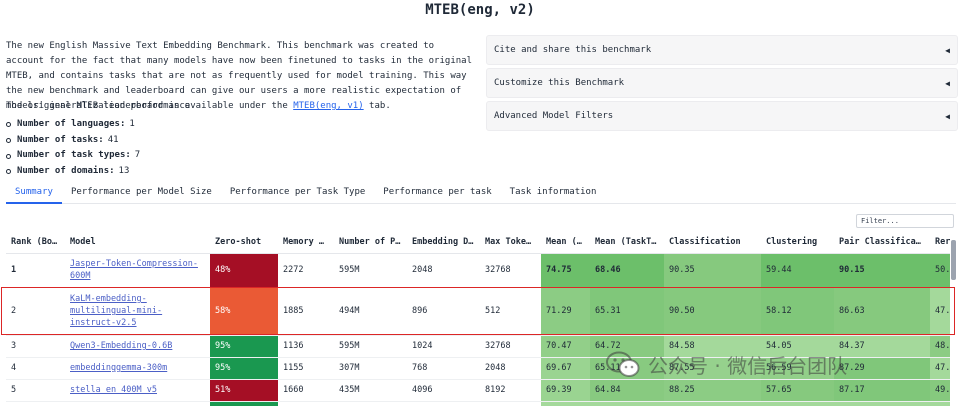  Describe the element at coordinates (797, 390) in the screenshot. I see `cell-clustering: 57.65` at that location.